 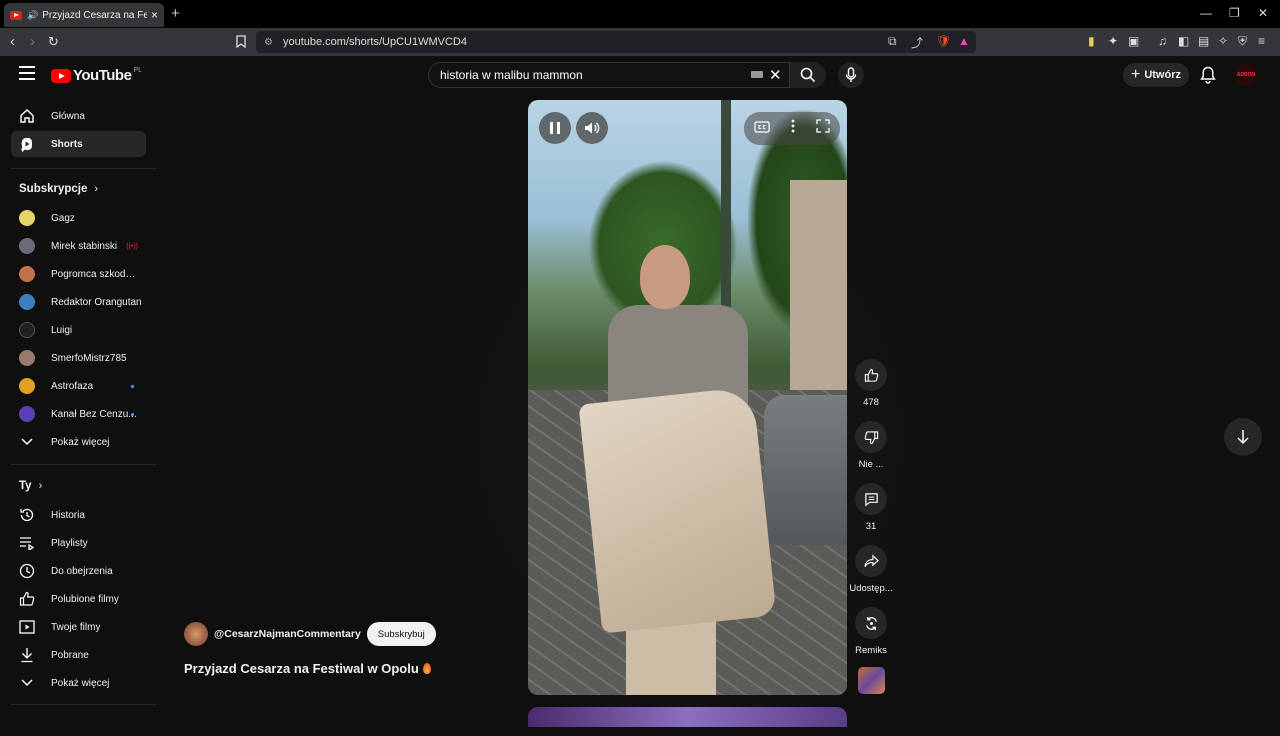 I want to click on your-videos-icon, so click(x=27, y=627).